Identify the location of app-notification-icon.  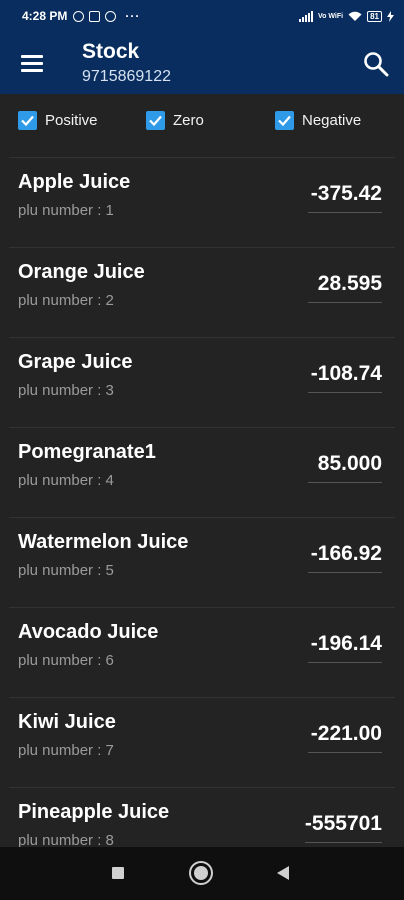
(111, 16).